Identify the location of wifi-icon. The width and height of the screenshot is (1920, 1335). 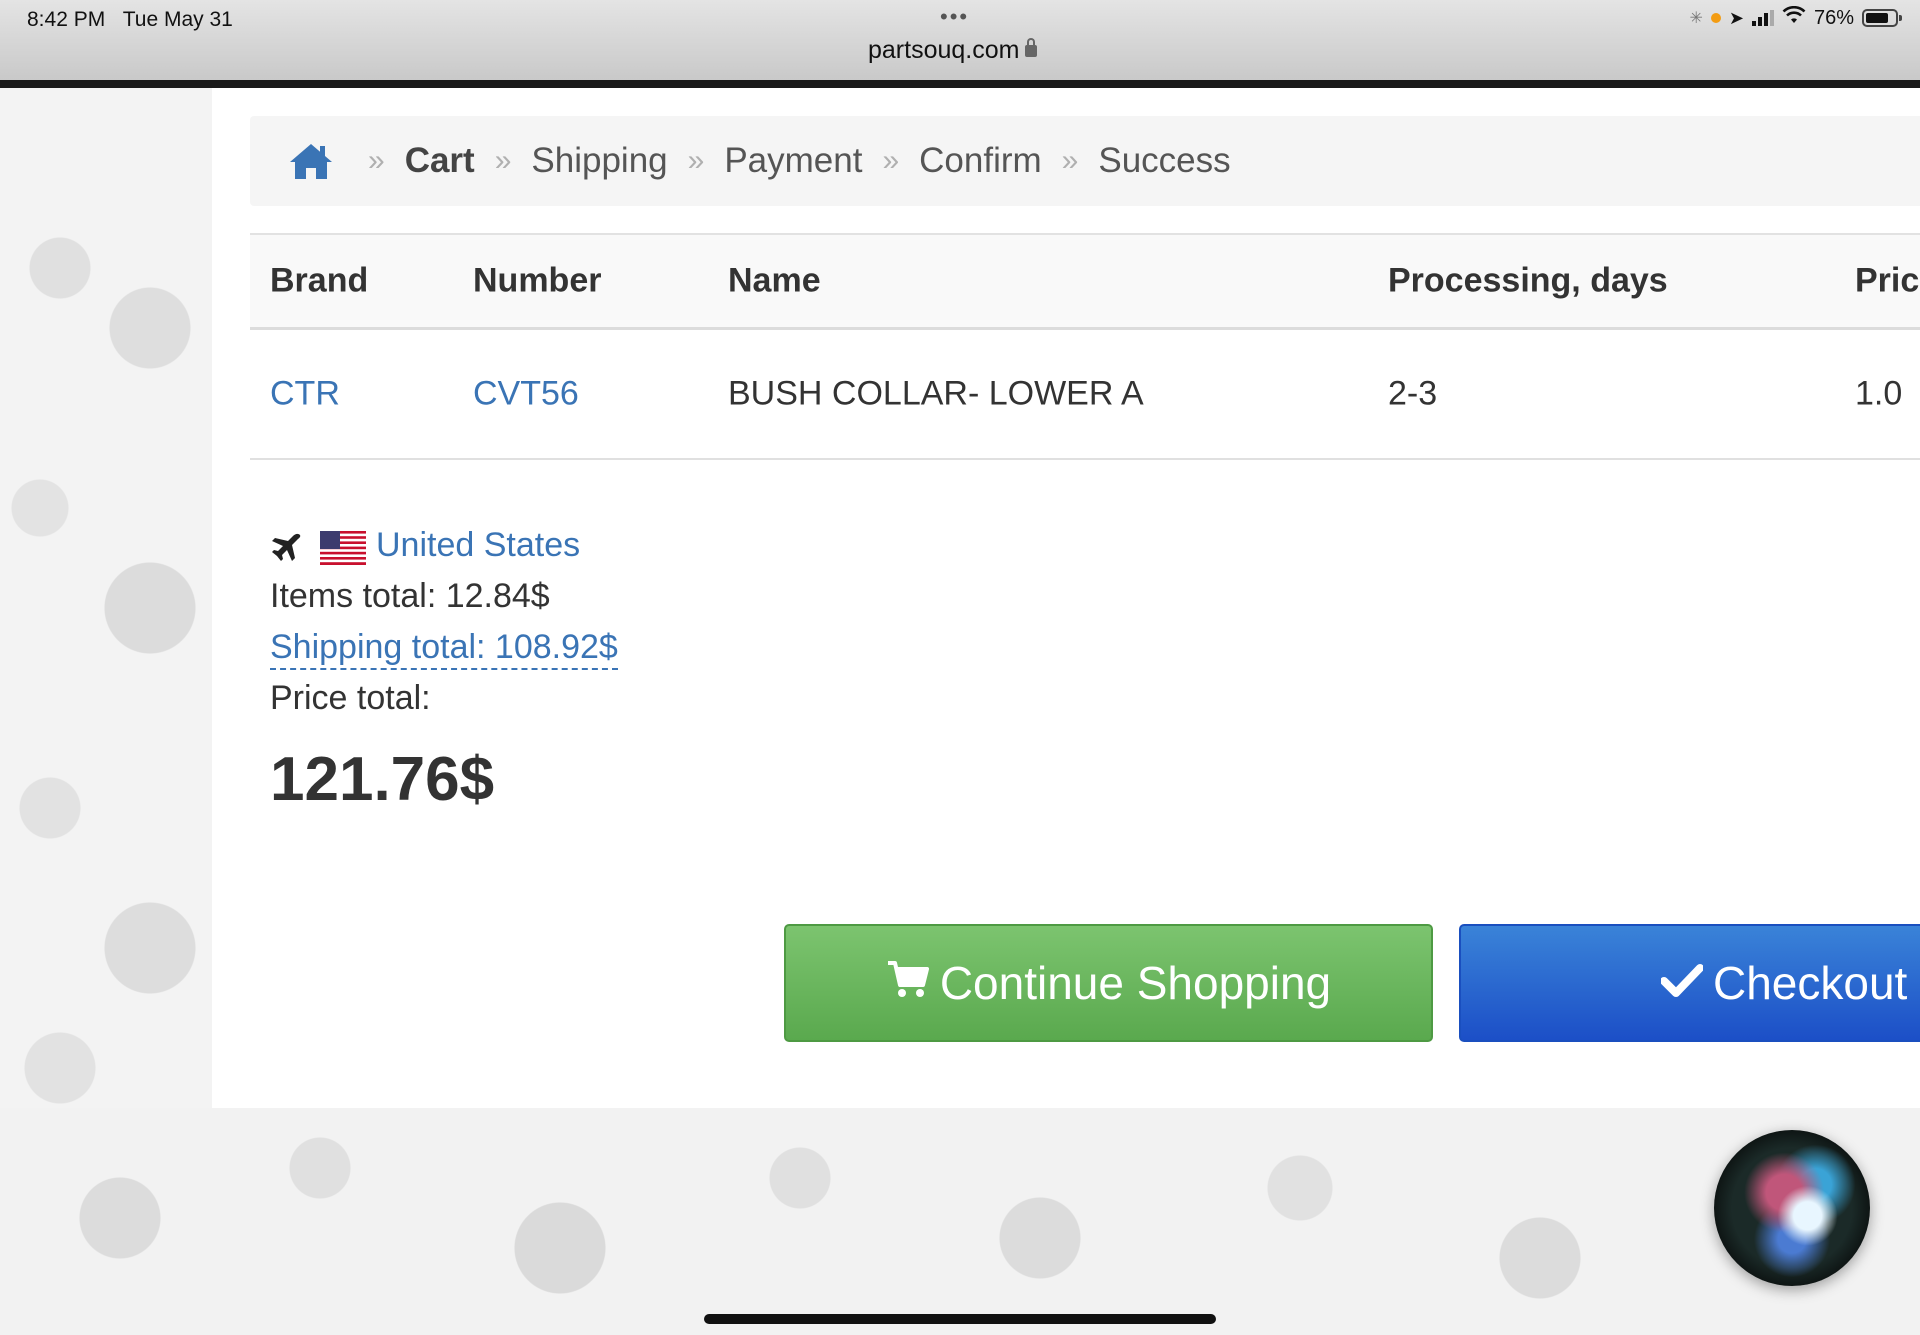
(1794, 17).